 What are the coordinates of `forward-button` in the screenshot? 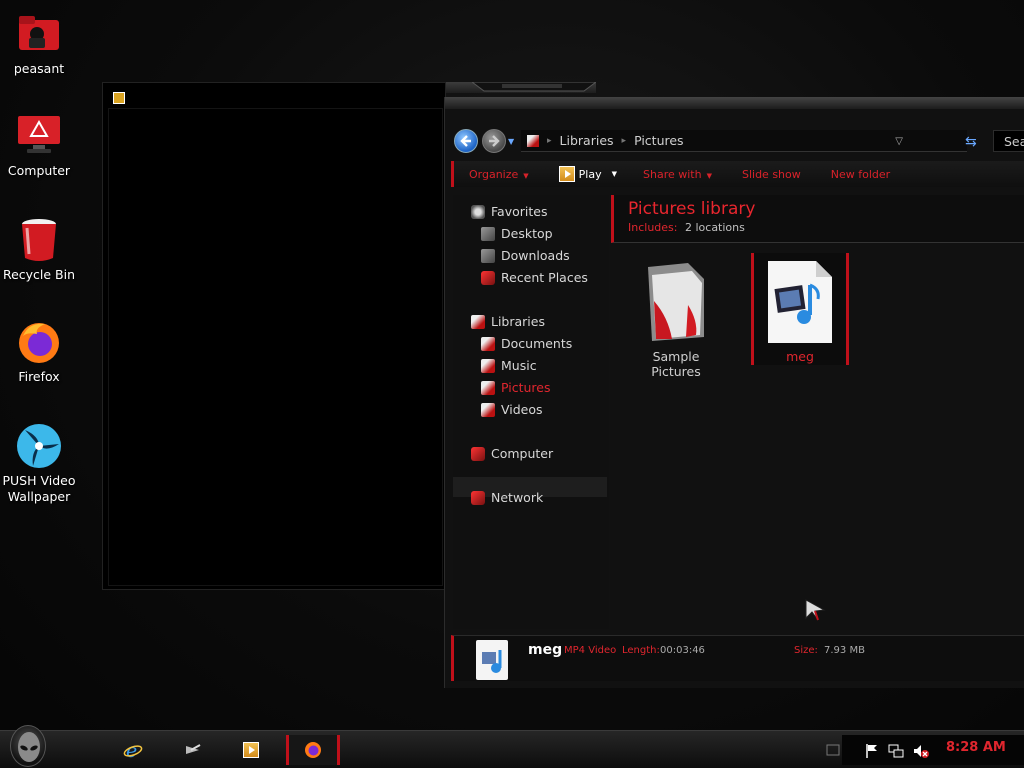 It's located at (494, 141).